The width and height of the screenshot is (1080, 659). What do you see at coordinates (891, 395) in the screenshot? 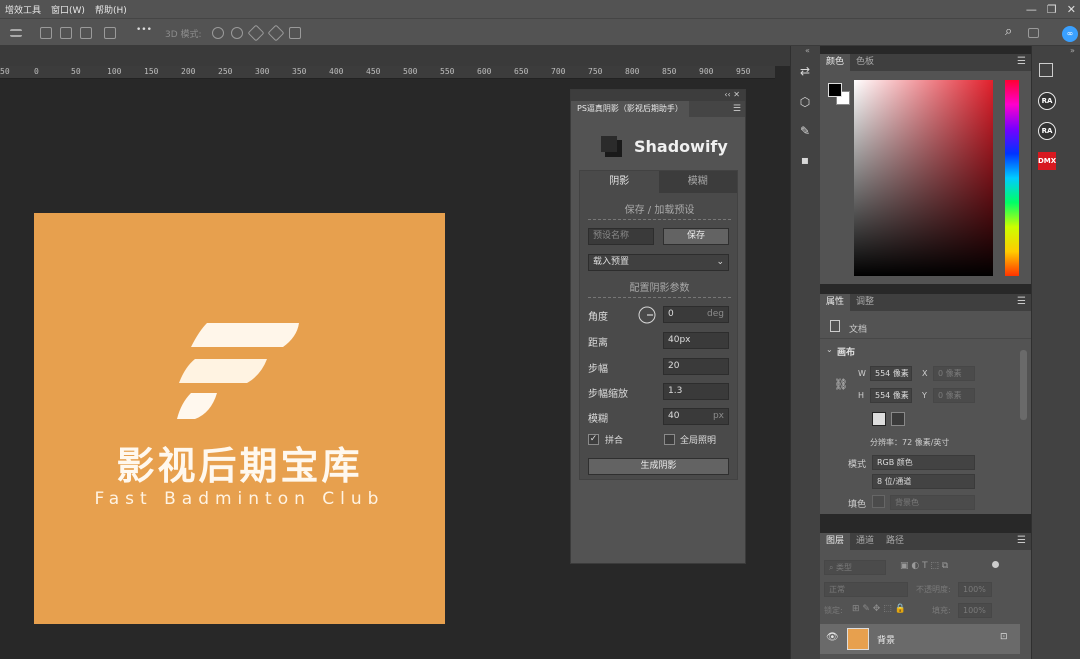
I see `height-input: 554 像素` at bounding box center [891, 395].